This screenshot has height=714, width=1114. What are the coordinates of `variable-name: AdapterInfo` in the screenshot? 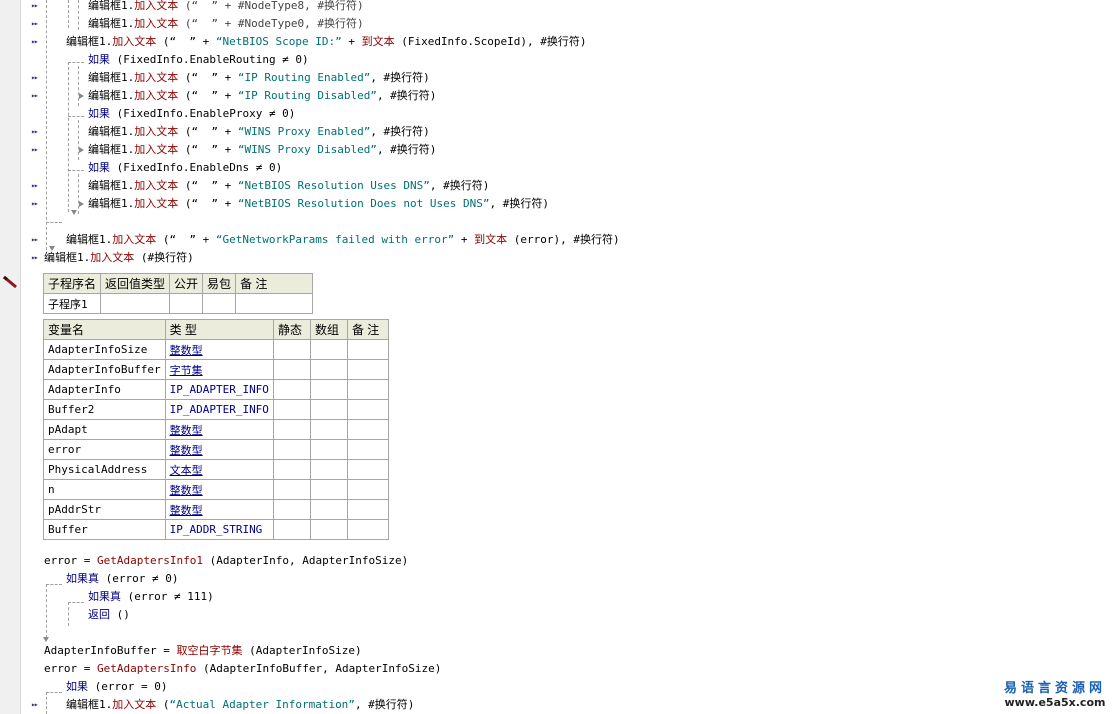 It's located at (104, 389).